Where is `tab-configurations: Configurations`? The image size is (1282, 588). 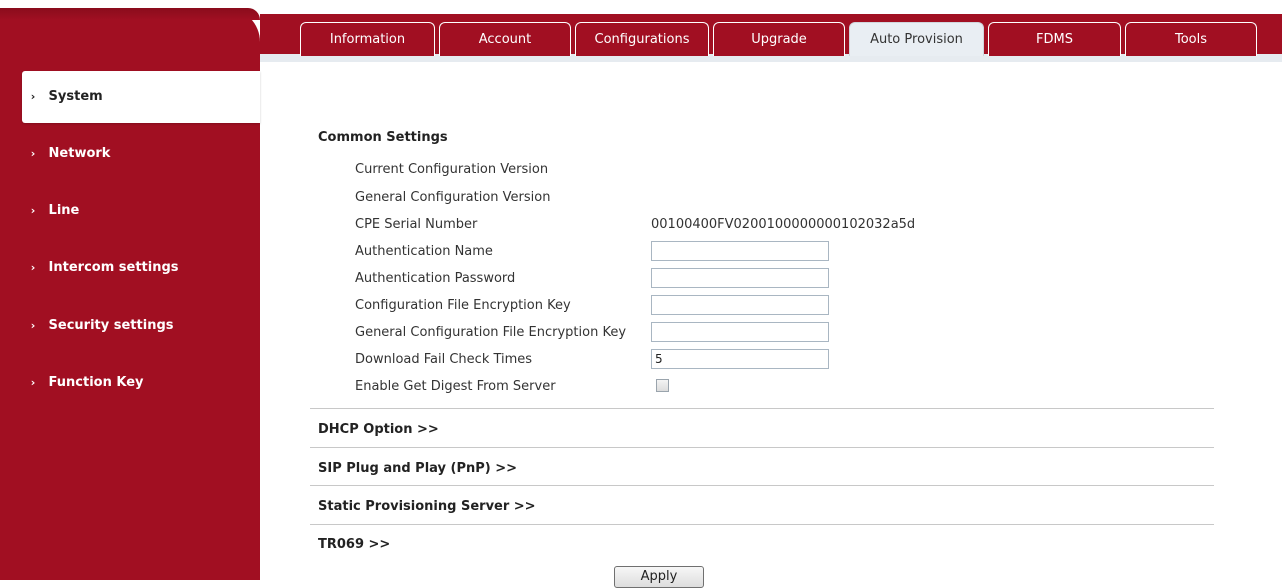 tab-configurations: Configurations is located at coordinates (642, 39).